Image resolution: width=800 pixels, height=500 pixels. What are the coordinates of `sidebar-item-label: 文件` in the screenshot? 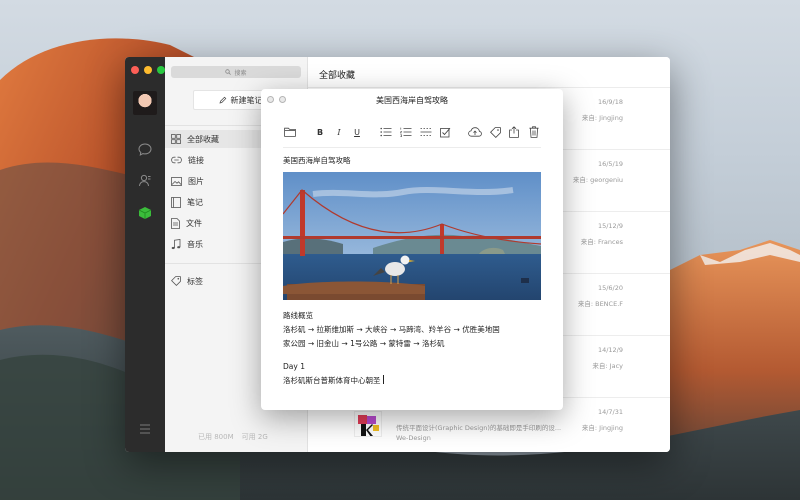 It's located at (194, 223).